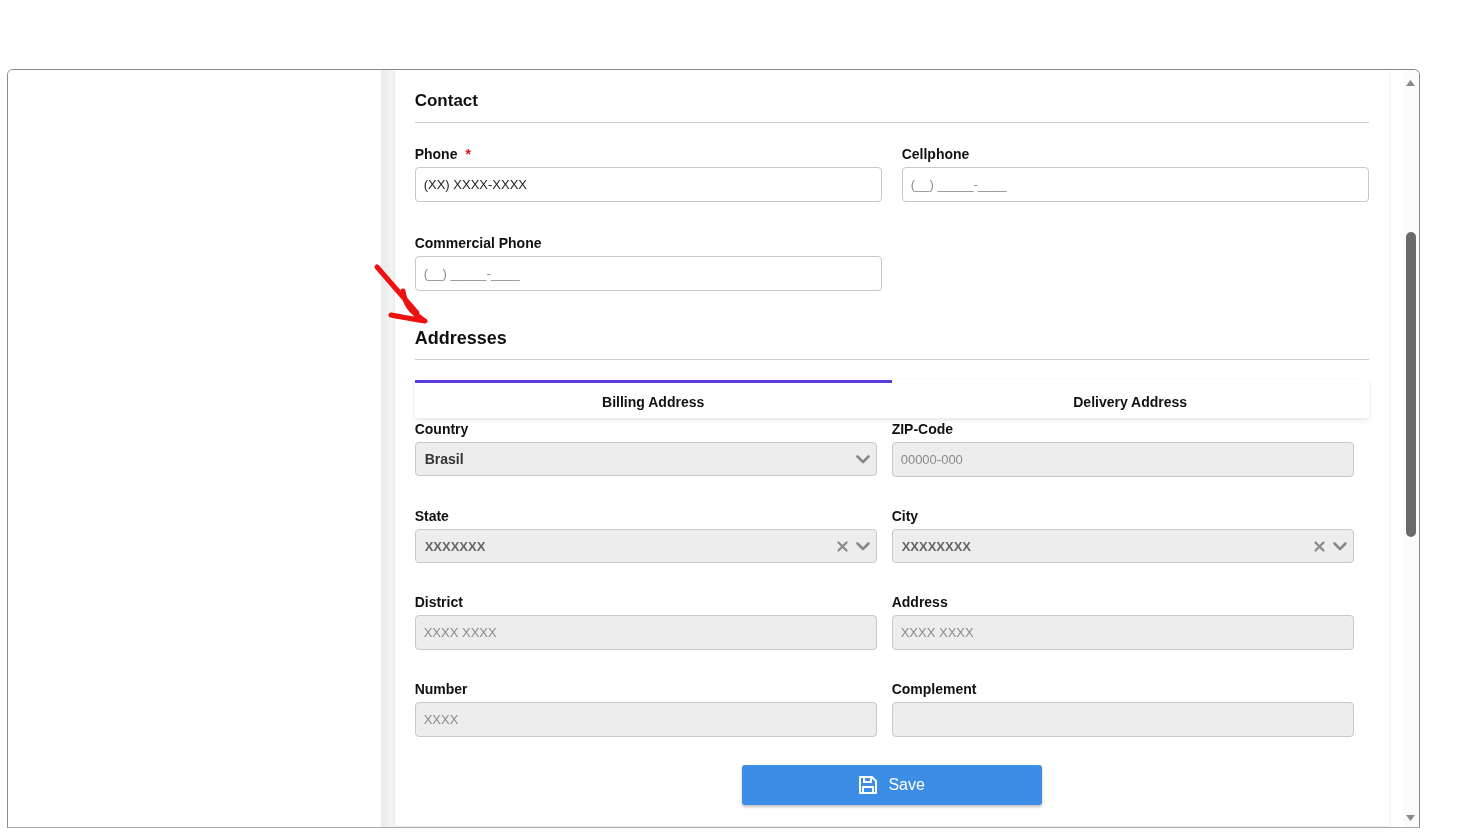 Image resolution: width=1458 pixels, height=833 pixels. What do you see at coordinates (441, 689) in the screenshot?
I see `field-label: Number` at bounding box center [441, 689].